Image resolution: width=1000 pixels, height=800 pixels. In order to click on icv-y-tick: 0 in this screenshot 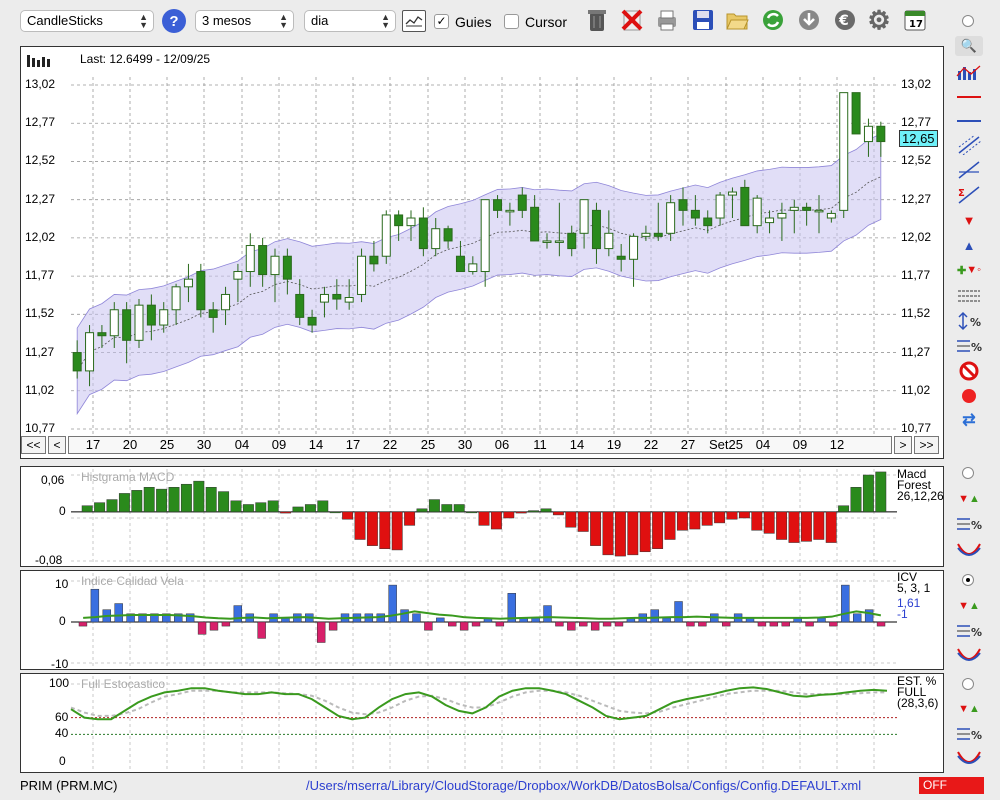, I will do `click(62, 621)`.